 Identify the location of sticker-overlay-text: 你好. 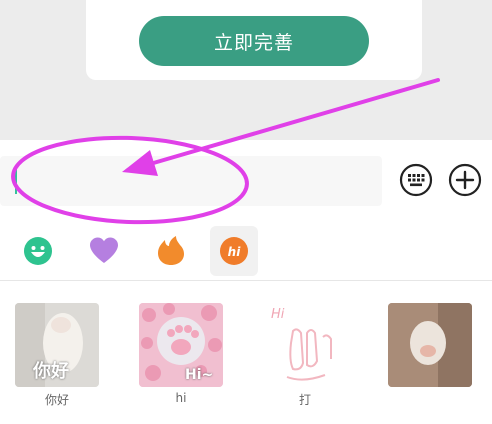
(51, 371).